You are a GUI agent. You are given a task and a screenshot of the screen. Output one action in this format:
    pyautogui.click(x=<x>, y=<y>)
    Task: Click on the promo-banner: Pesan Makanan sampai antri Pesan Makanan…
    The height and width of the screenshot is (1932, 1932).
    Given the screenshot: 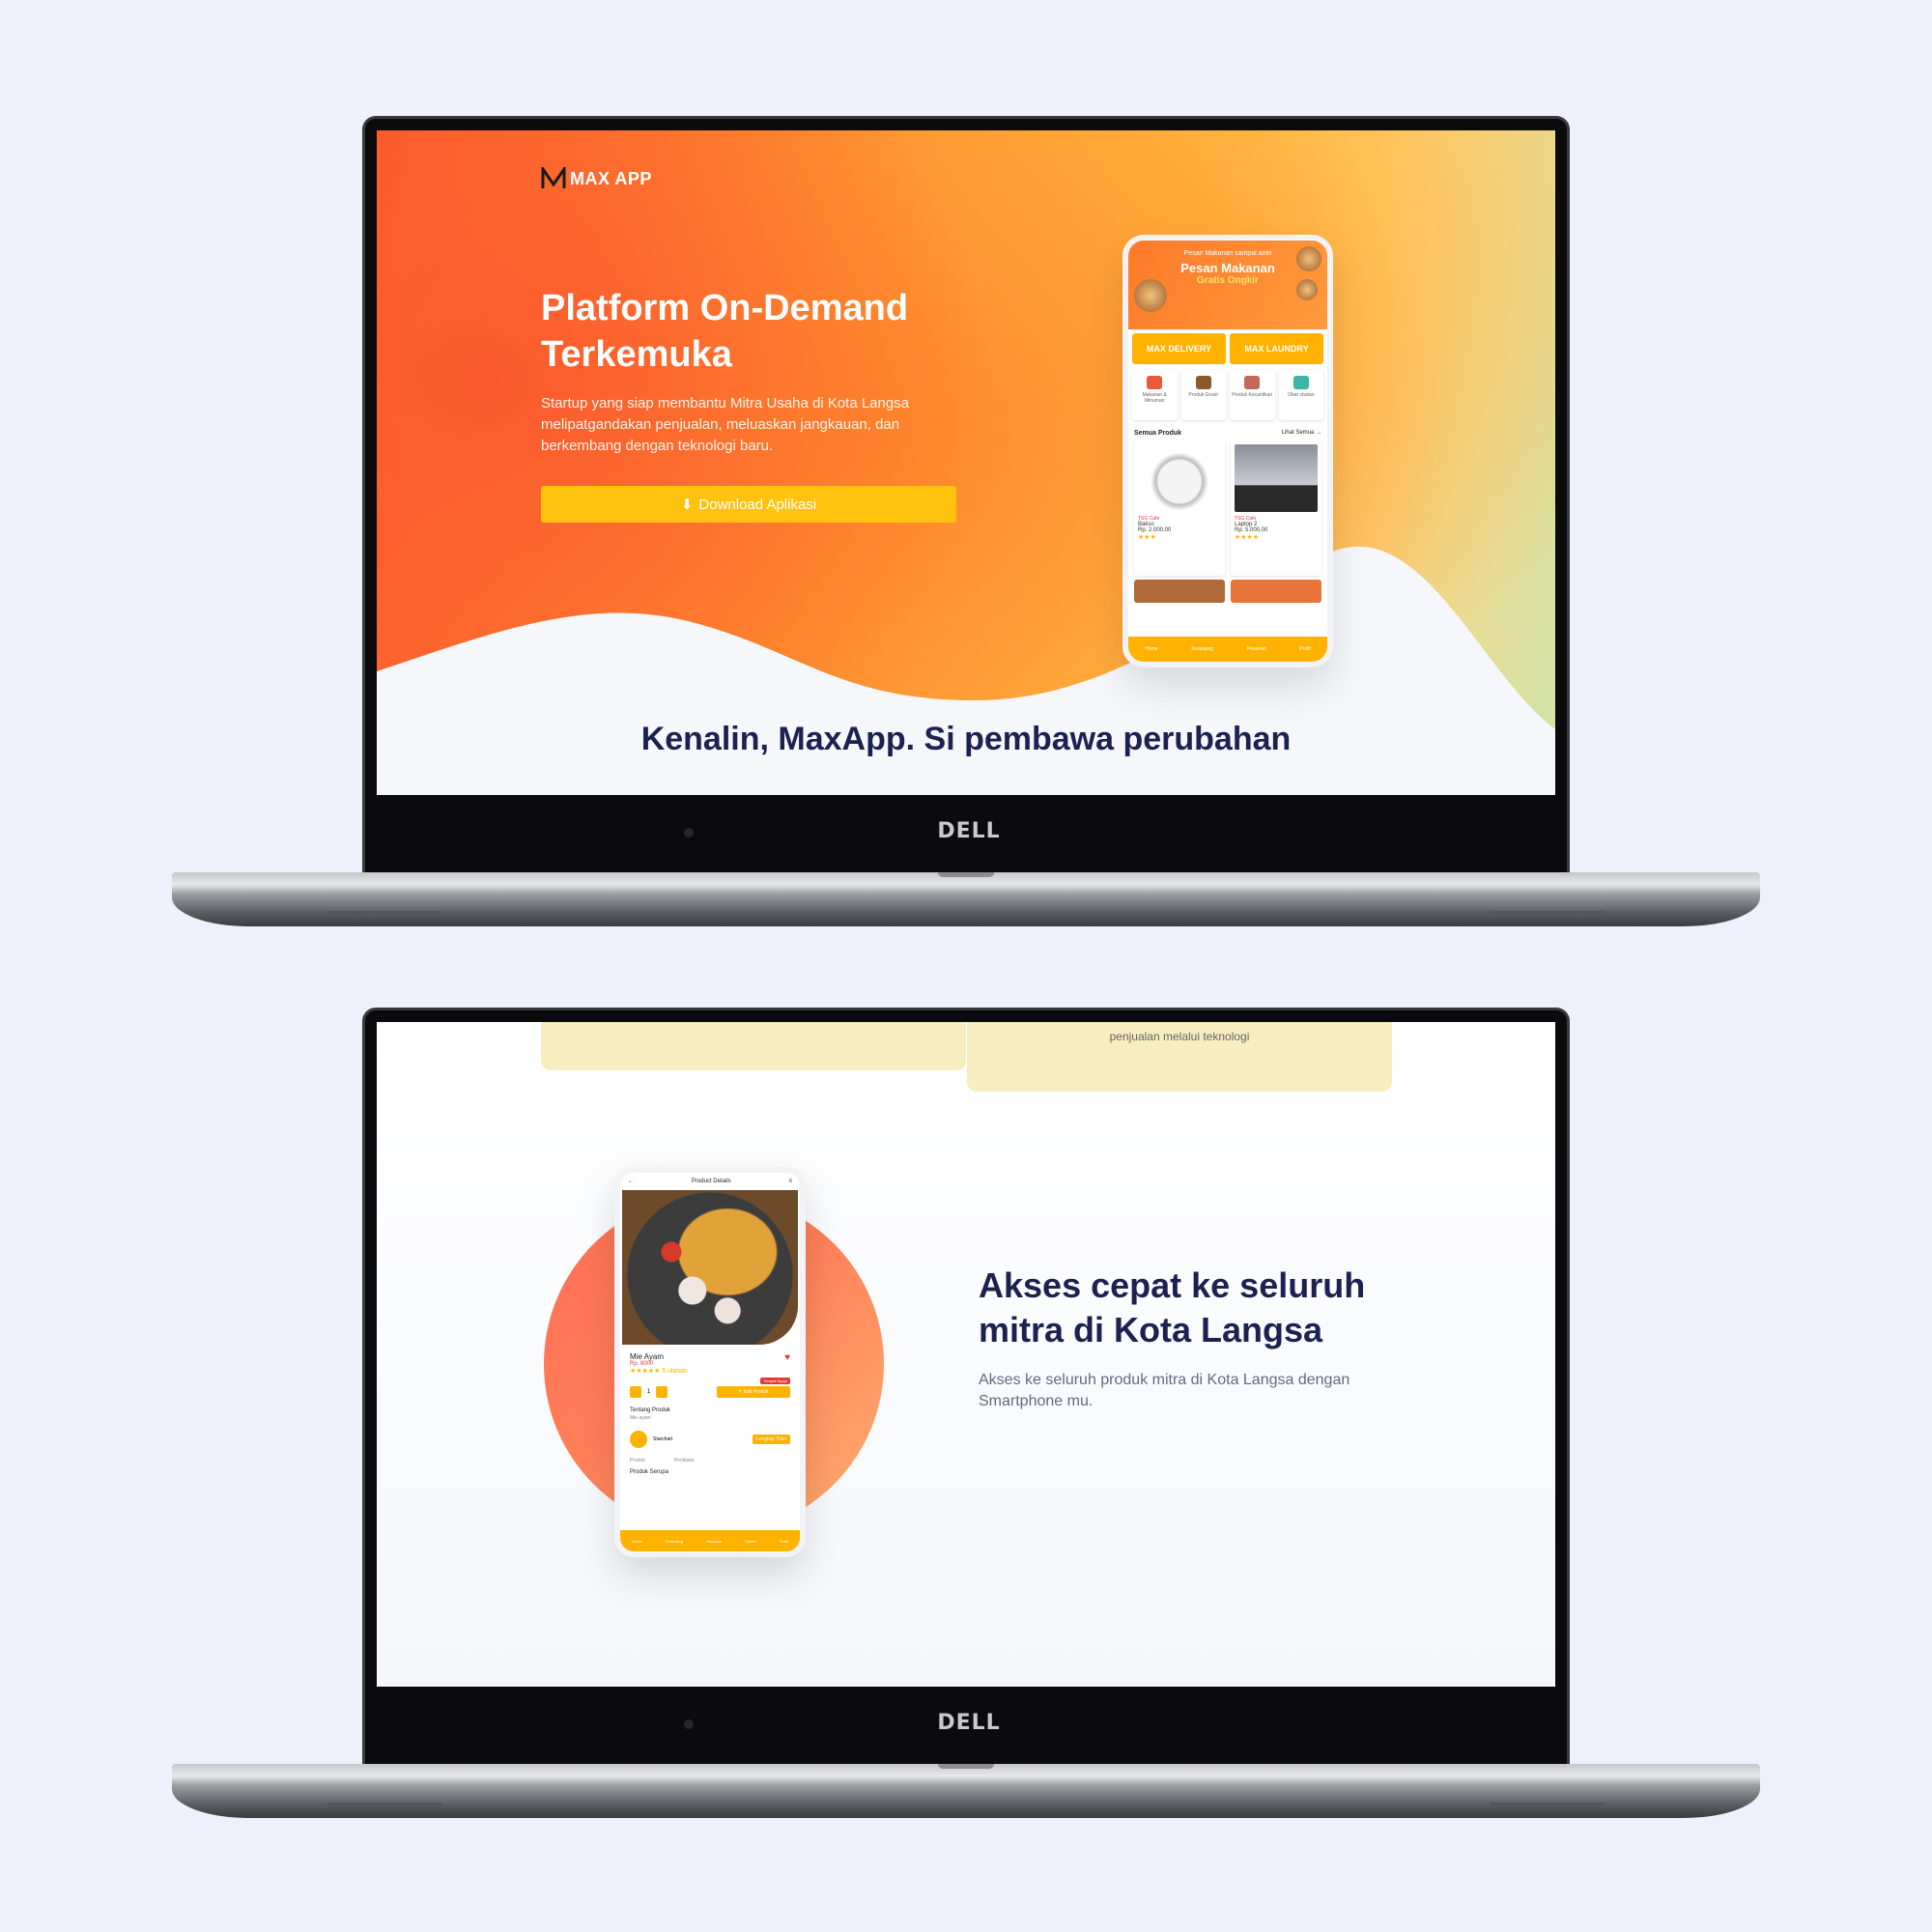 What is the action you would take?
    pyautogui.click(x=1227, y=285)
    